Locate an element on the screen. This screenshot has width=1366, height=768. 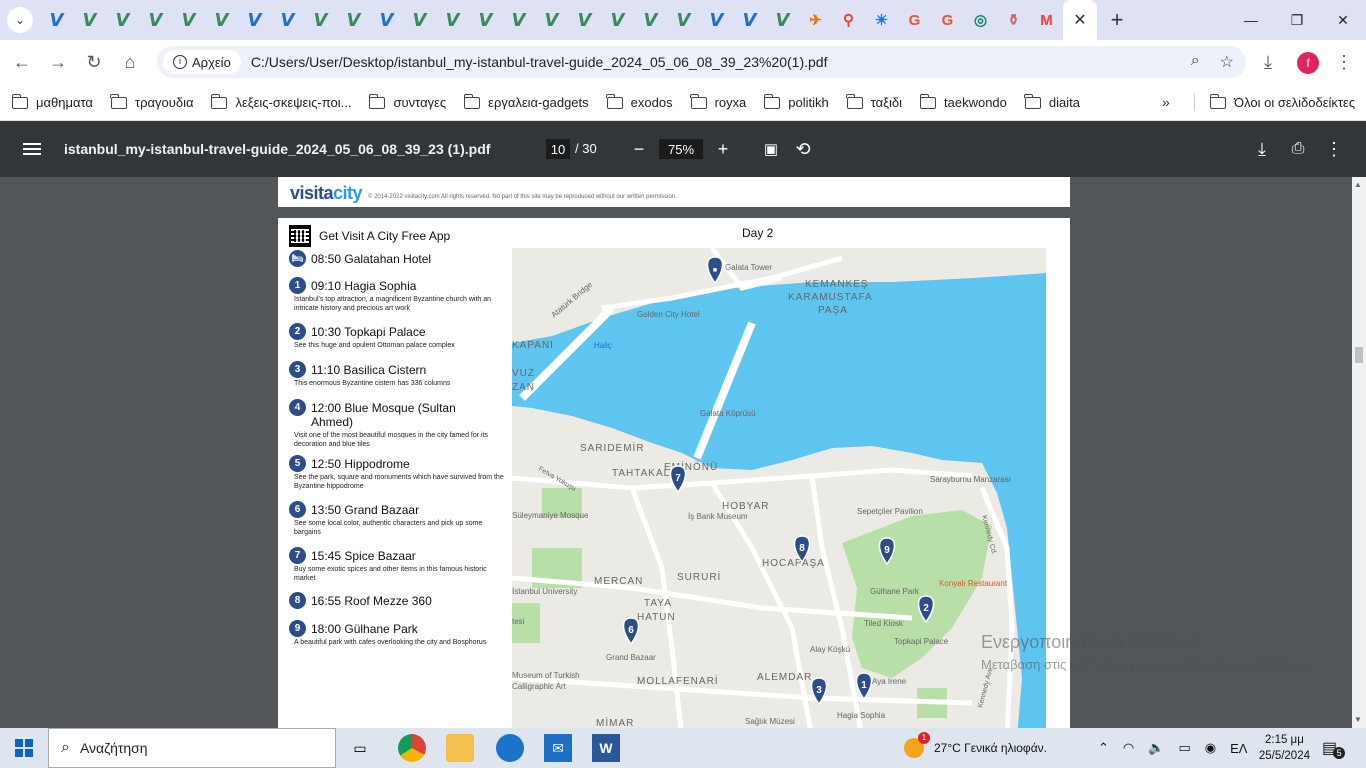
tab-visitacity-16: V is located at coordinates (551, 20).